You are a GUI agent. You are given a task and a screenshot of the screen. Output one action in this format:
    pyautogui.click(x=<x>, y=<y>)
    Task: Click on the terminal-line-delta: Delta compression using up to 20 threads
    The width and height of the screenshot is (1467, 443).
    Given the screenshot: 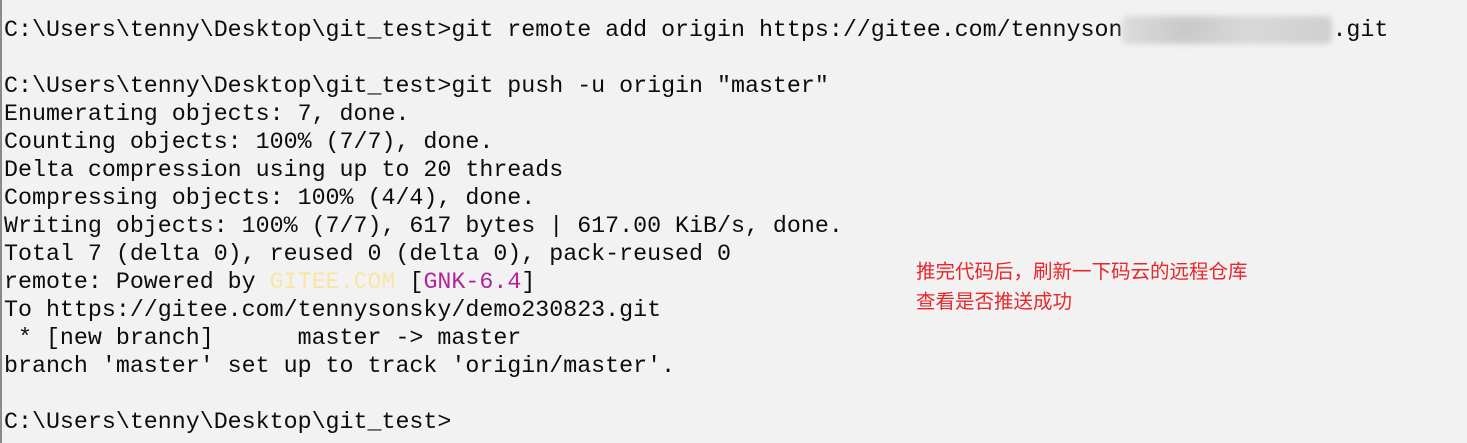 What is the action you would take?
    pyautogui.click(x=284, y=170)
    